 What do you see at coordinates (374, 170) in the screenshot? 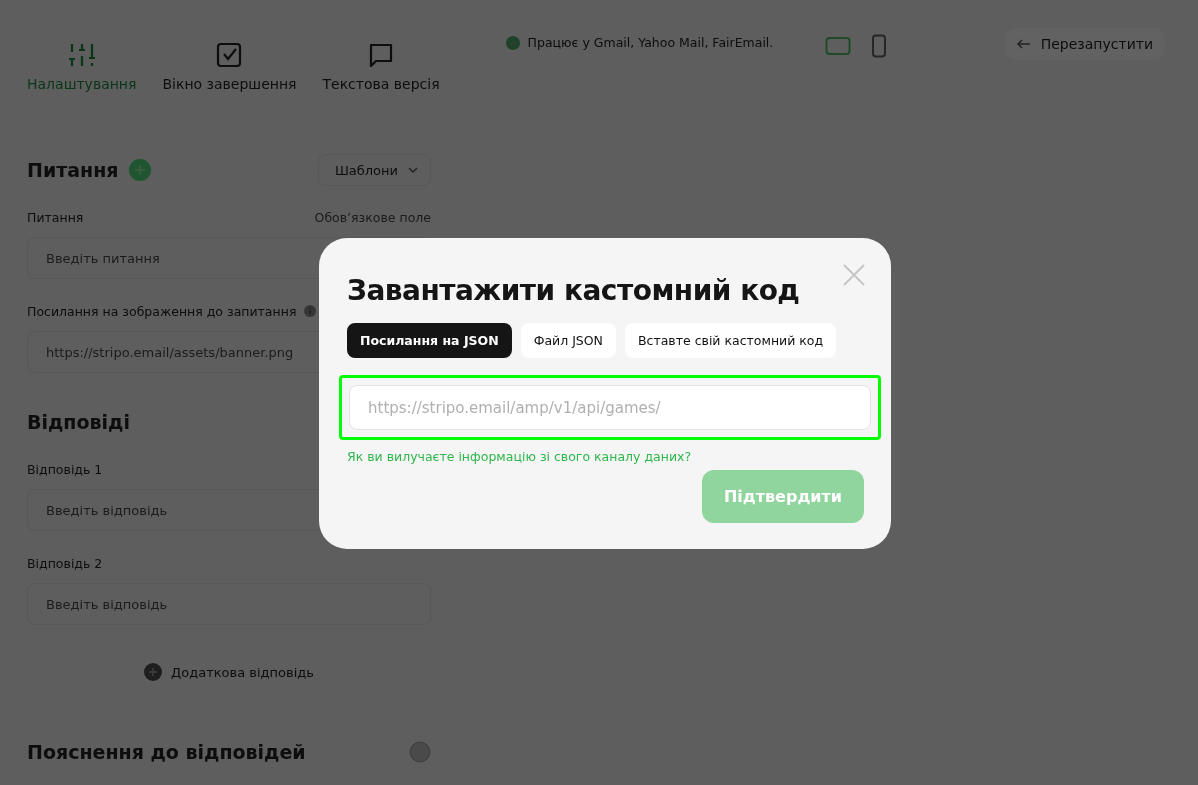
I see `templates-dropdown: Шаблони` at bounding box center [374, 170].